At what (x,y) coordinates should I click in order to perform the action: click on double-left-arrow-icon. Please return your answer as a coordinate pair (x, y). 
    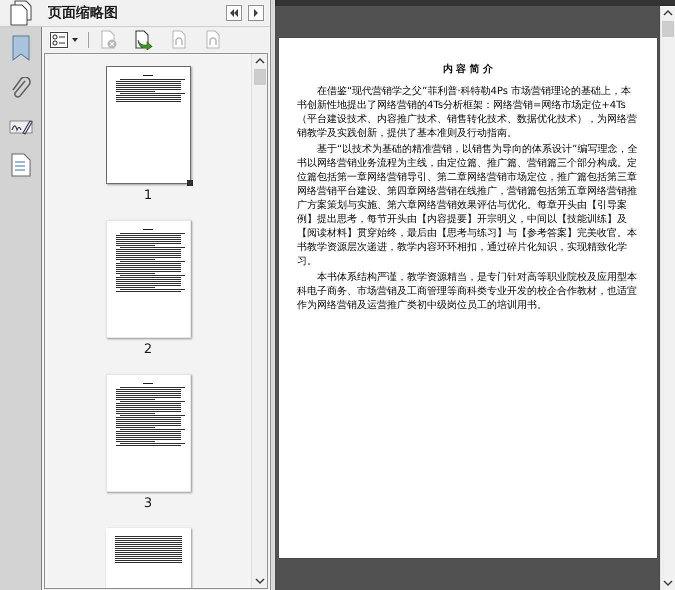
    Looking at the image, I should click on (234, 13).